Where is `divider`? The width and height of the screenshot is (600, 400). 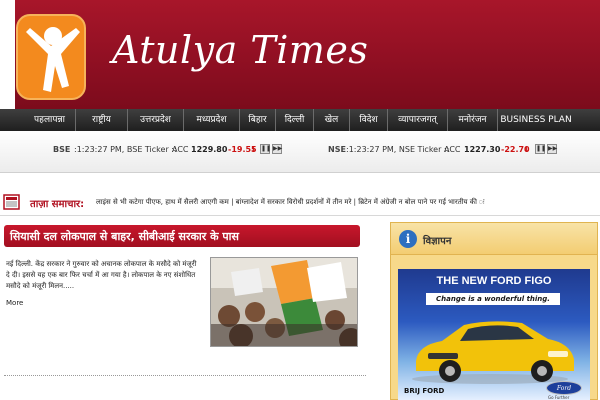
divider is located at coordinates (300, 215).